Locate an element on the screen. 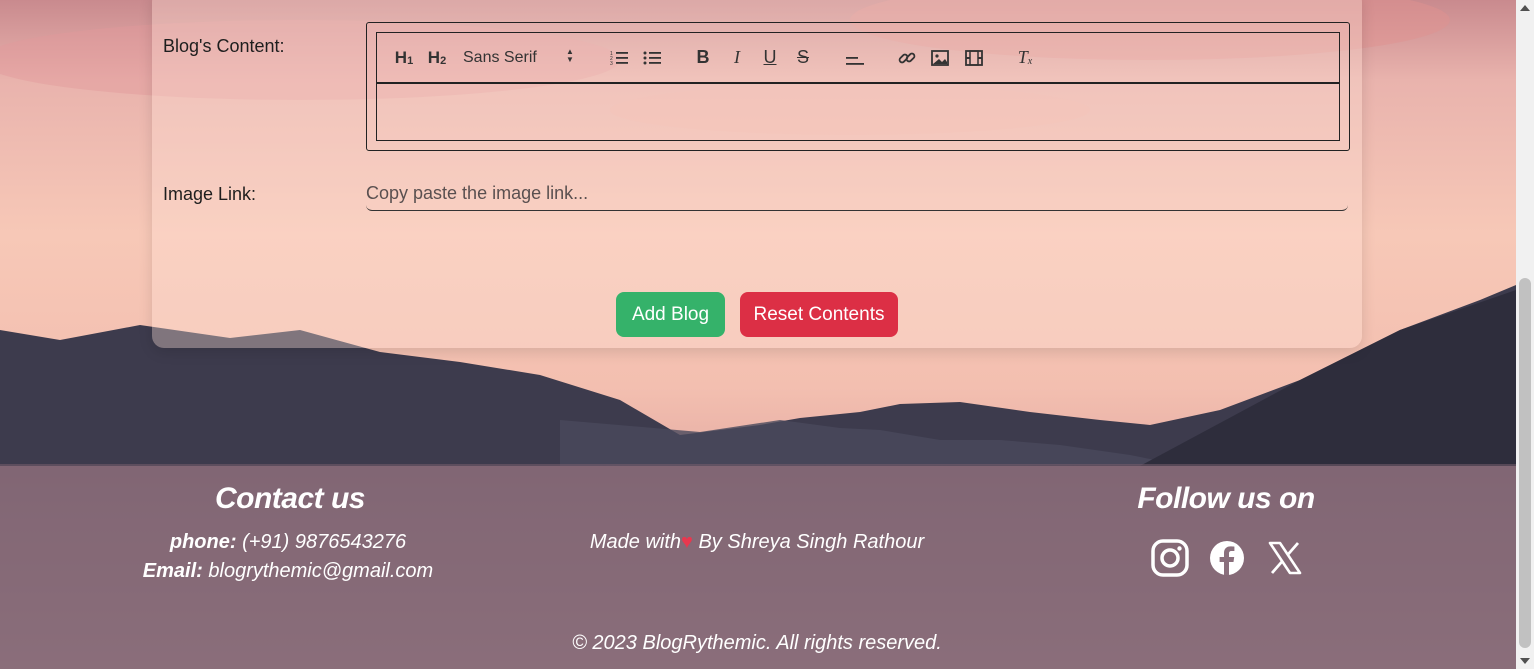  font-select: Sans Serif ▲ ▼ is located at coordinates (523, 57).